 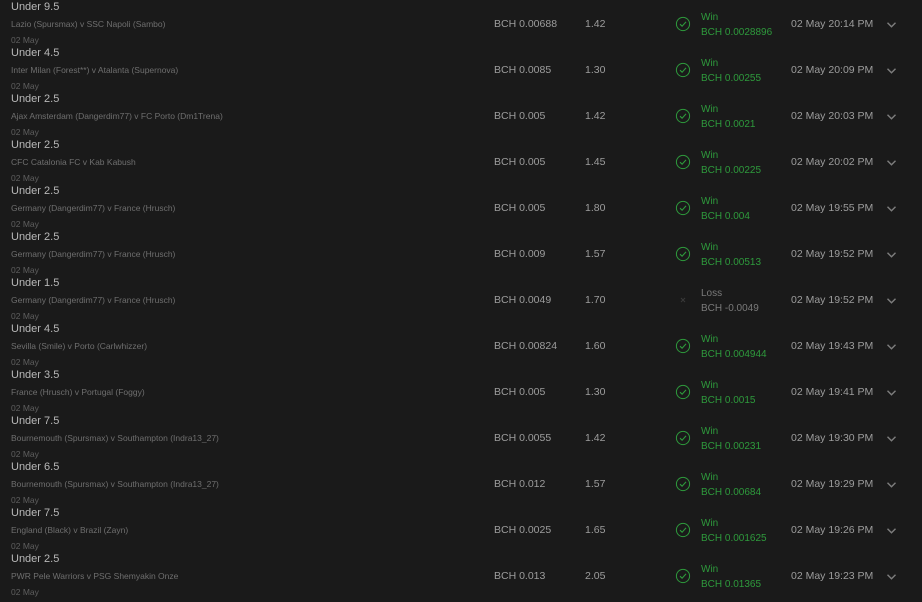 I want to click on payout-amount: BCH 0.01365, so click(x=731, y=584).